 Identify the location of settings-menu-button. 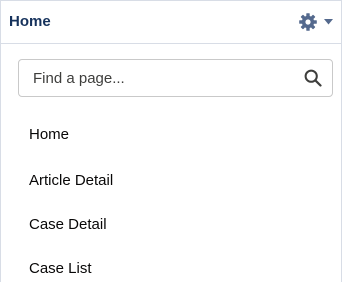
(315, 22).